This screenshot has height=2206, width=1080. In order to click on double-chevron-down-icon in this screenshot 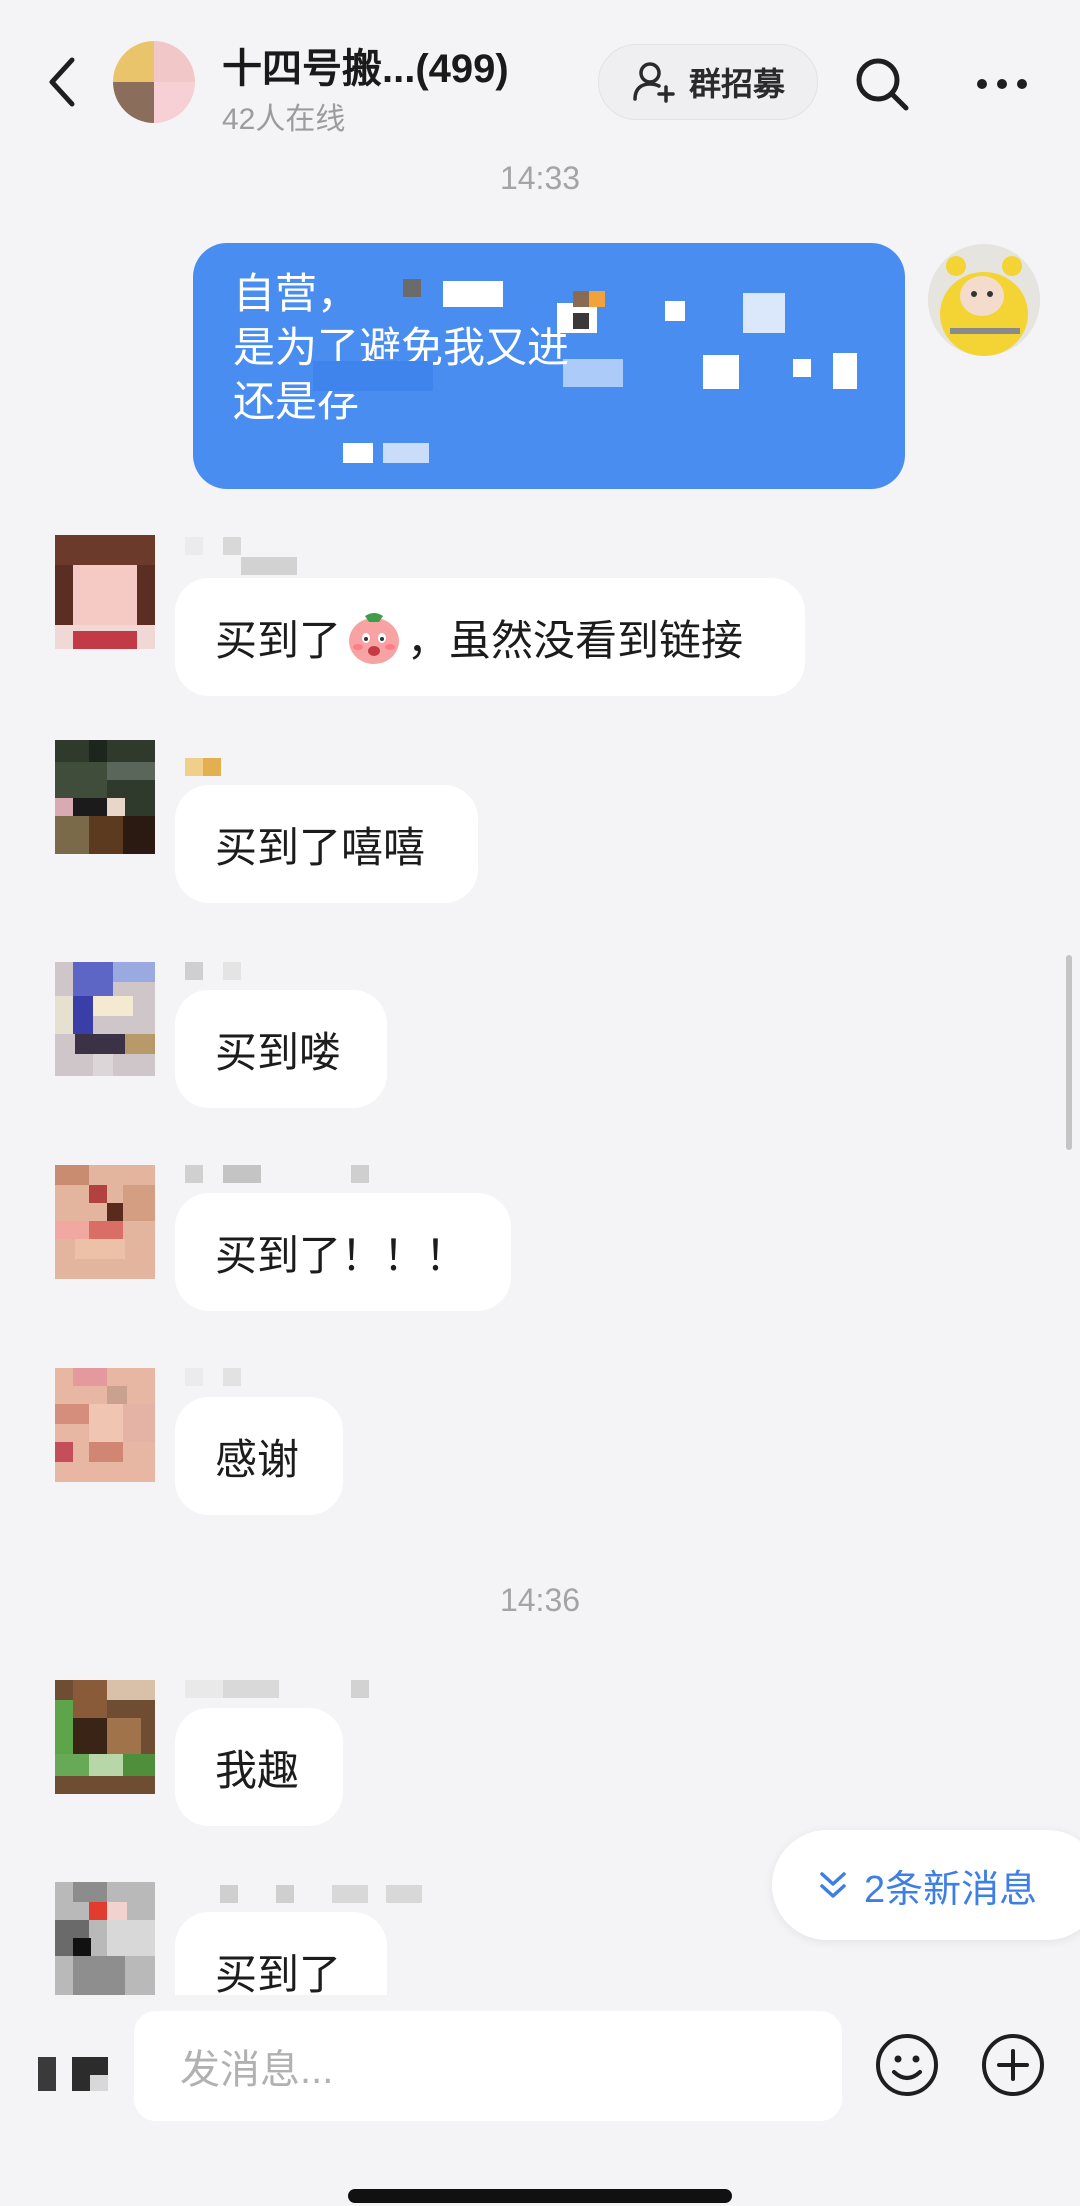, I will do `click(833, 1885)`.